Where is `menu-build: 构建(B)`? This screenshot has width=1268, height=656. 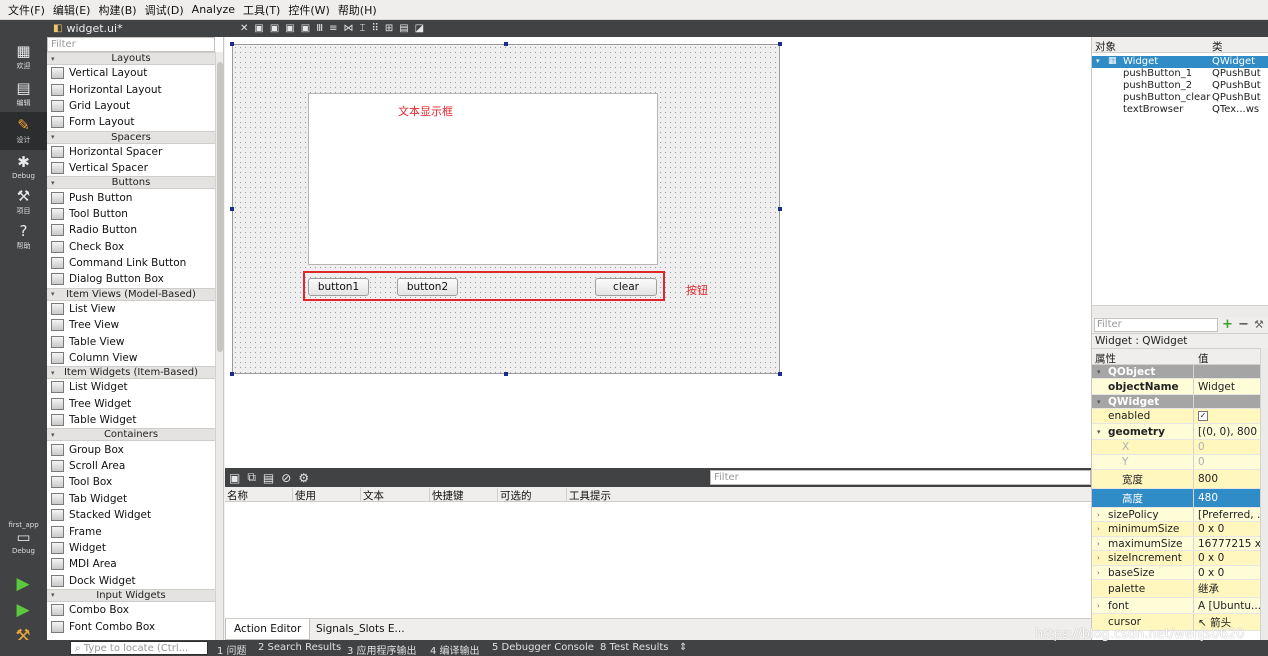 menu-build: 构建(B) is located at coordinates (117, 10).